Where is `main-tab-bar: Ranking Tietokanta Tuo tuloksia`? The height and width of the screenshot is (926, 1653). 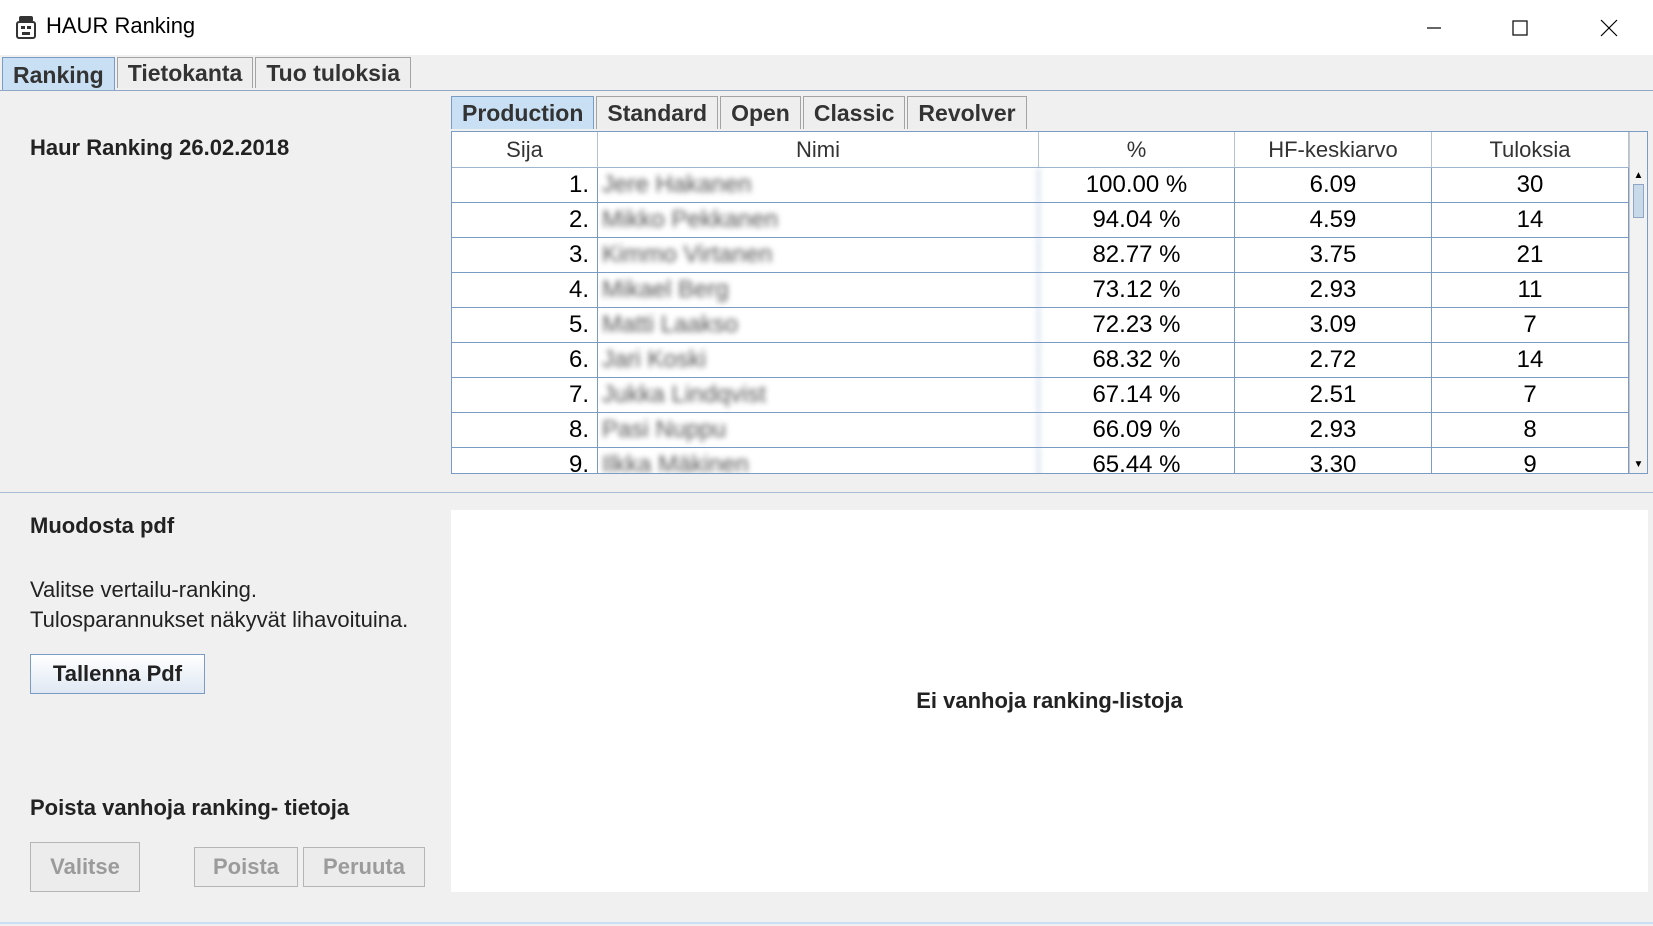 main-tab-bar: Ranking Tietokanta Tuo tuloksia is located at coordinates (207, 74).